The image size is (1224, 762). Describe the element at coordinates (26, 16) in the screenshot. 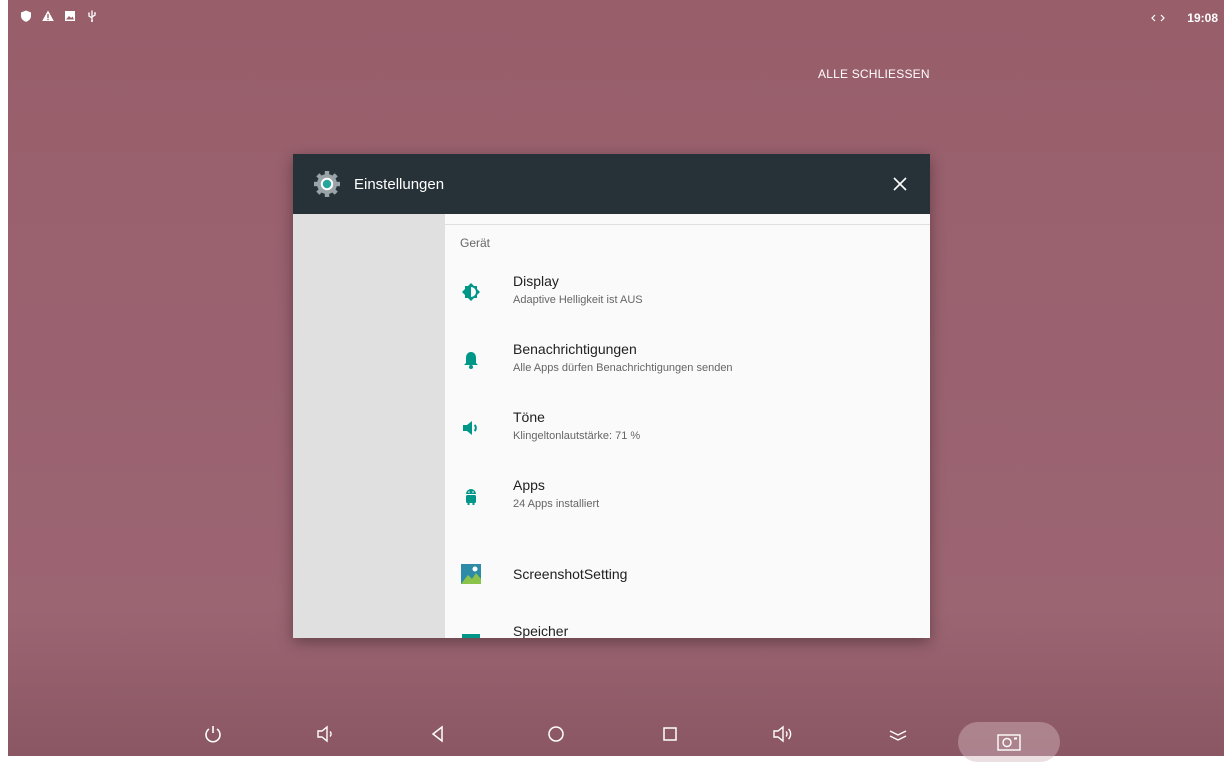

I see `shield-icon` at that location.